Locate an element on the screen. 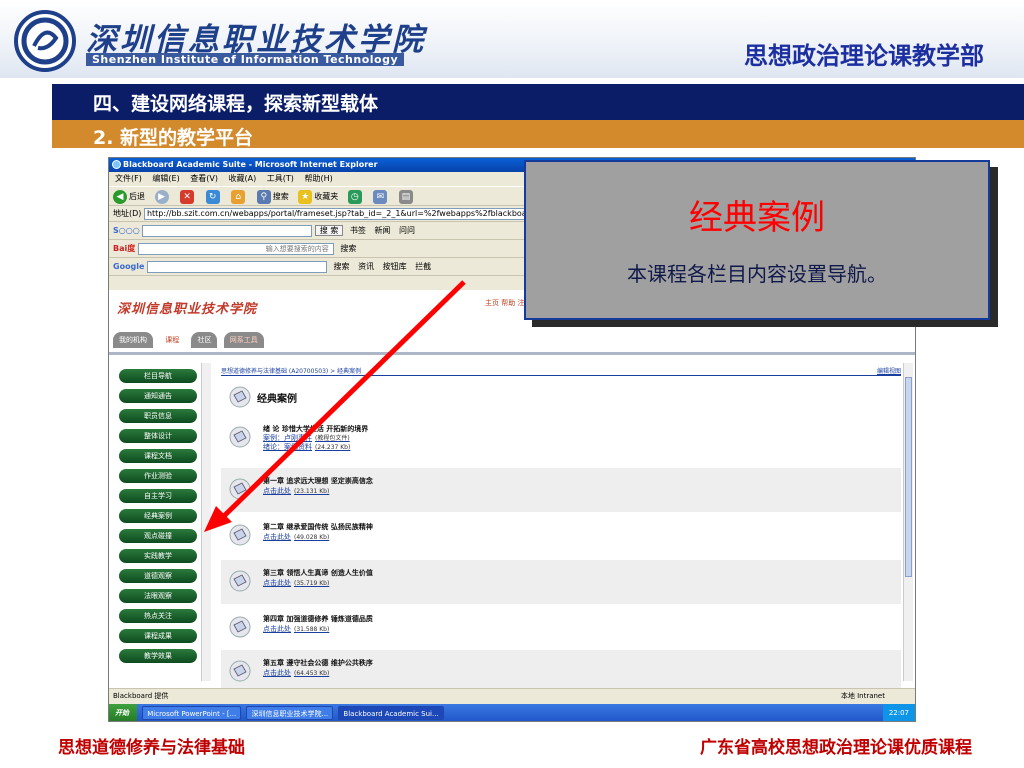  print-button: ▤ is located at coordinates (406, 197).